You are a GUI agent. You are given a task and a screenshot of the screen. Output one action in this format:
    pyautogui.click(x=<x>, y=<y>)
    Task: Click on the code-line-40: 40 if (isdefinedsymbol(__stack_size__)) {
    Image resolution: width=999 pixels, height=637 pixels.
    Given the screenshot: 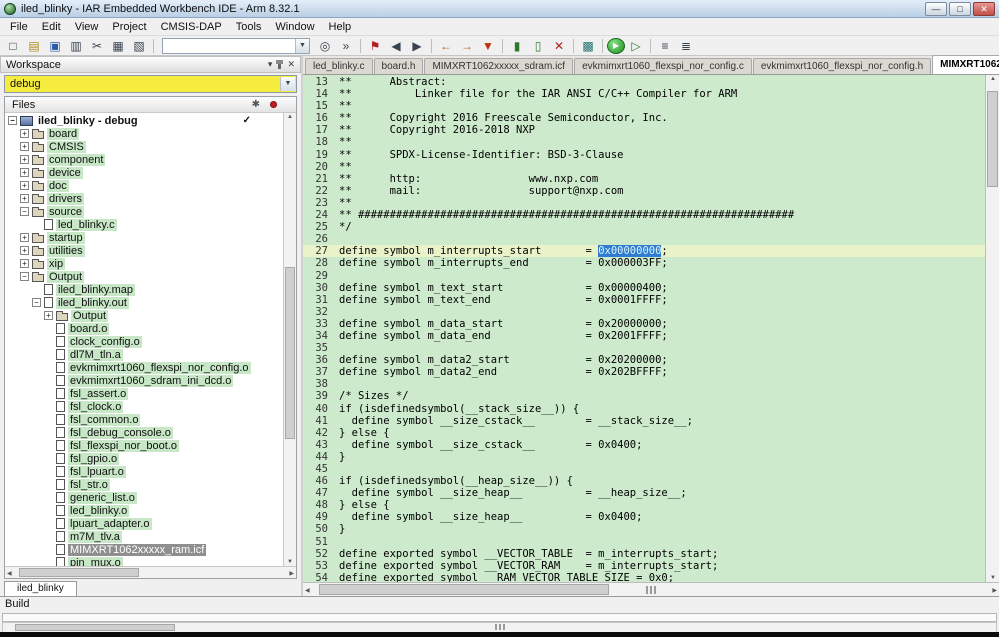 What is the action you would take?
    pyautogui.click(x=644, y=409)
    